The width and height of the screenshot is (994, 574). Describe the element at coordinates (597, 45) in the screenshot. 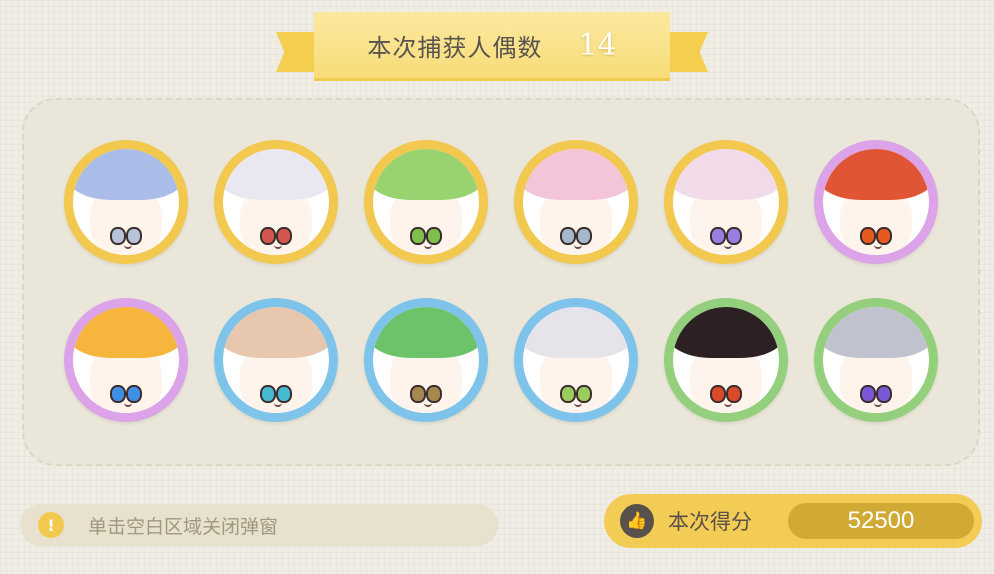

I see `captured-dolls-count: 14` at that location.